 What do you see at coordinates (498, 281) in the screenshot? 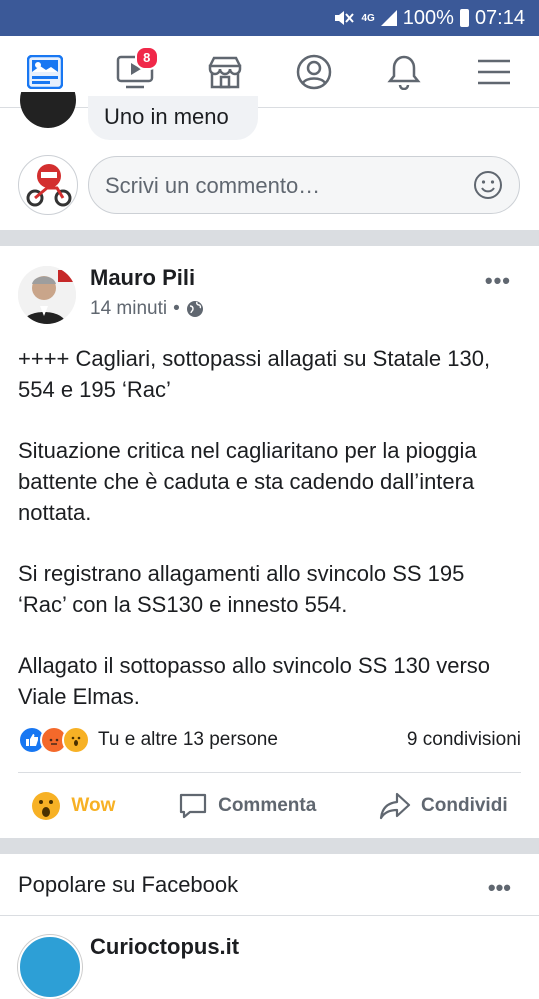
I see `post-options-button: •••` at bounding box center [498, 281].